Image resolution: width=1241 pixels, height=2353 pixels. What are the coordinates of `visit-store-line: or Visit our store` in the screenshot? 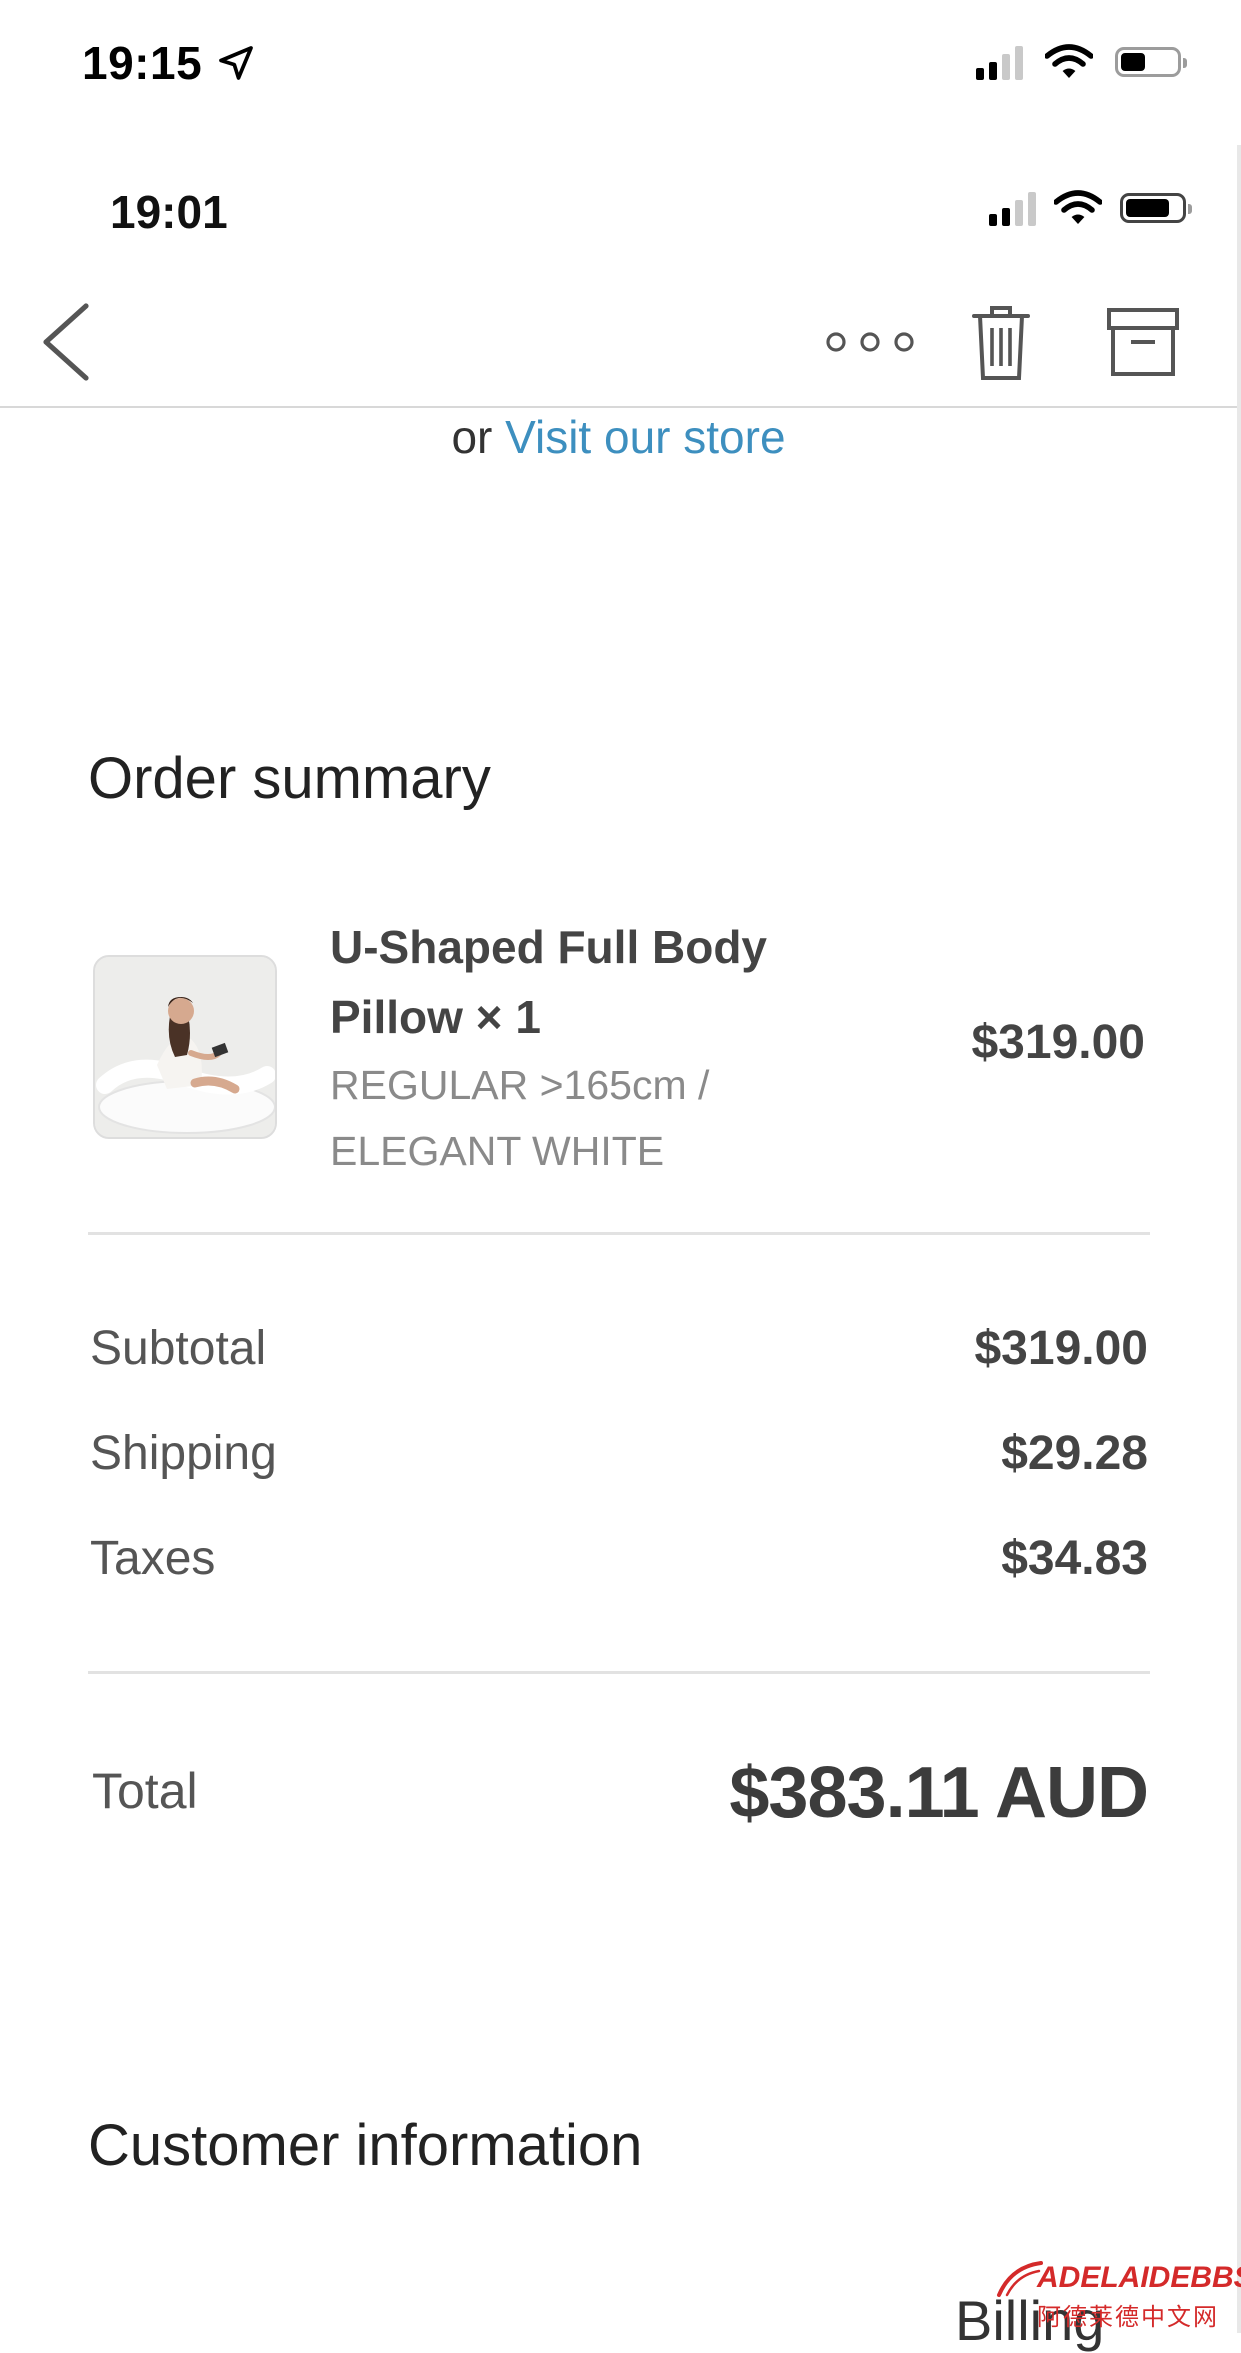 It's located at (618, 437).